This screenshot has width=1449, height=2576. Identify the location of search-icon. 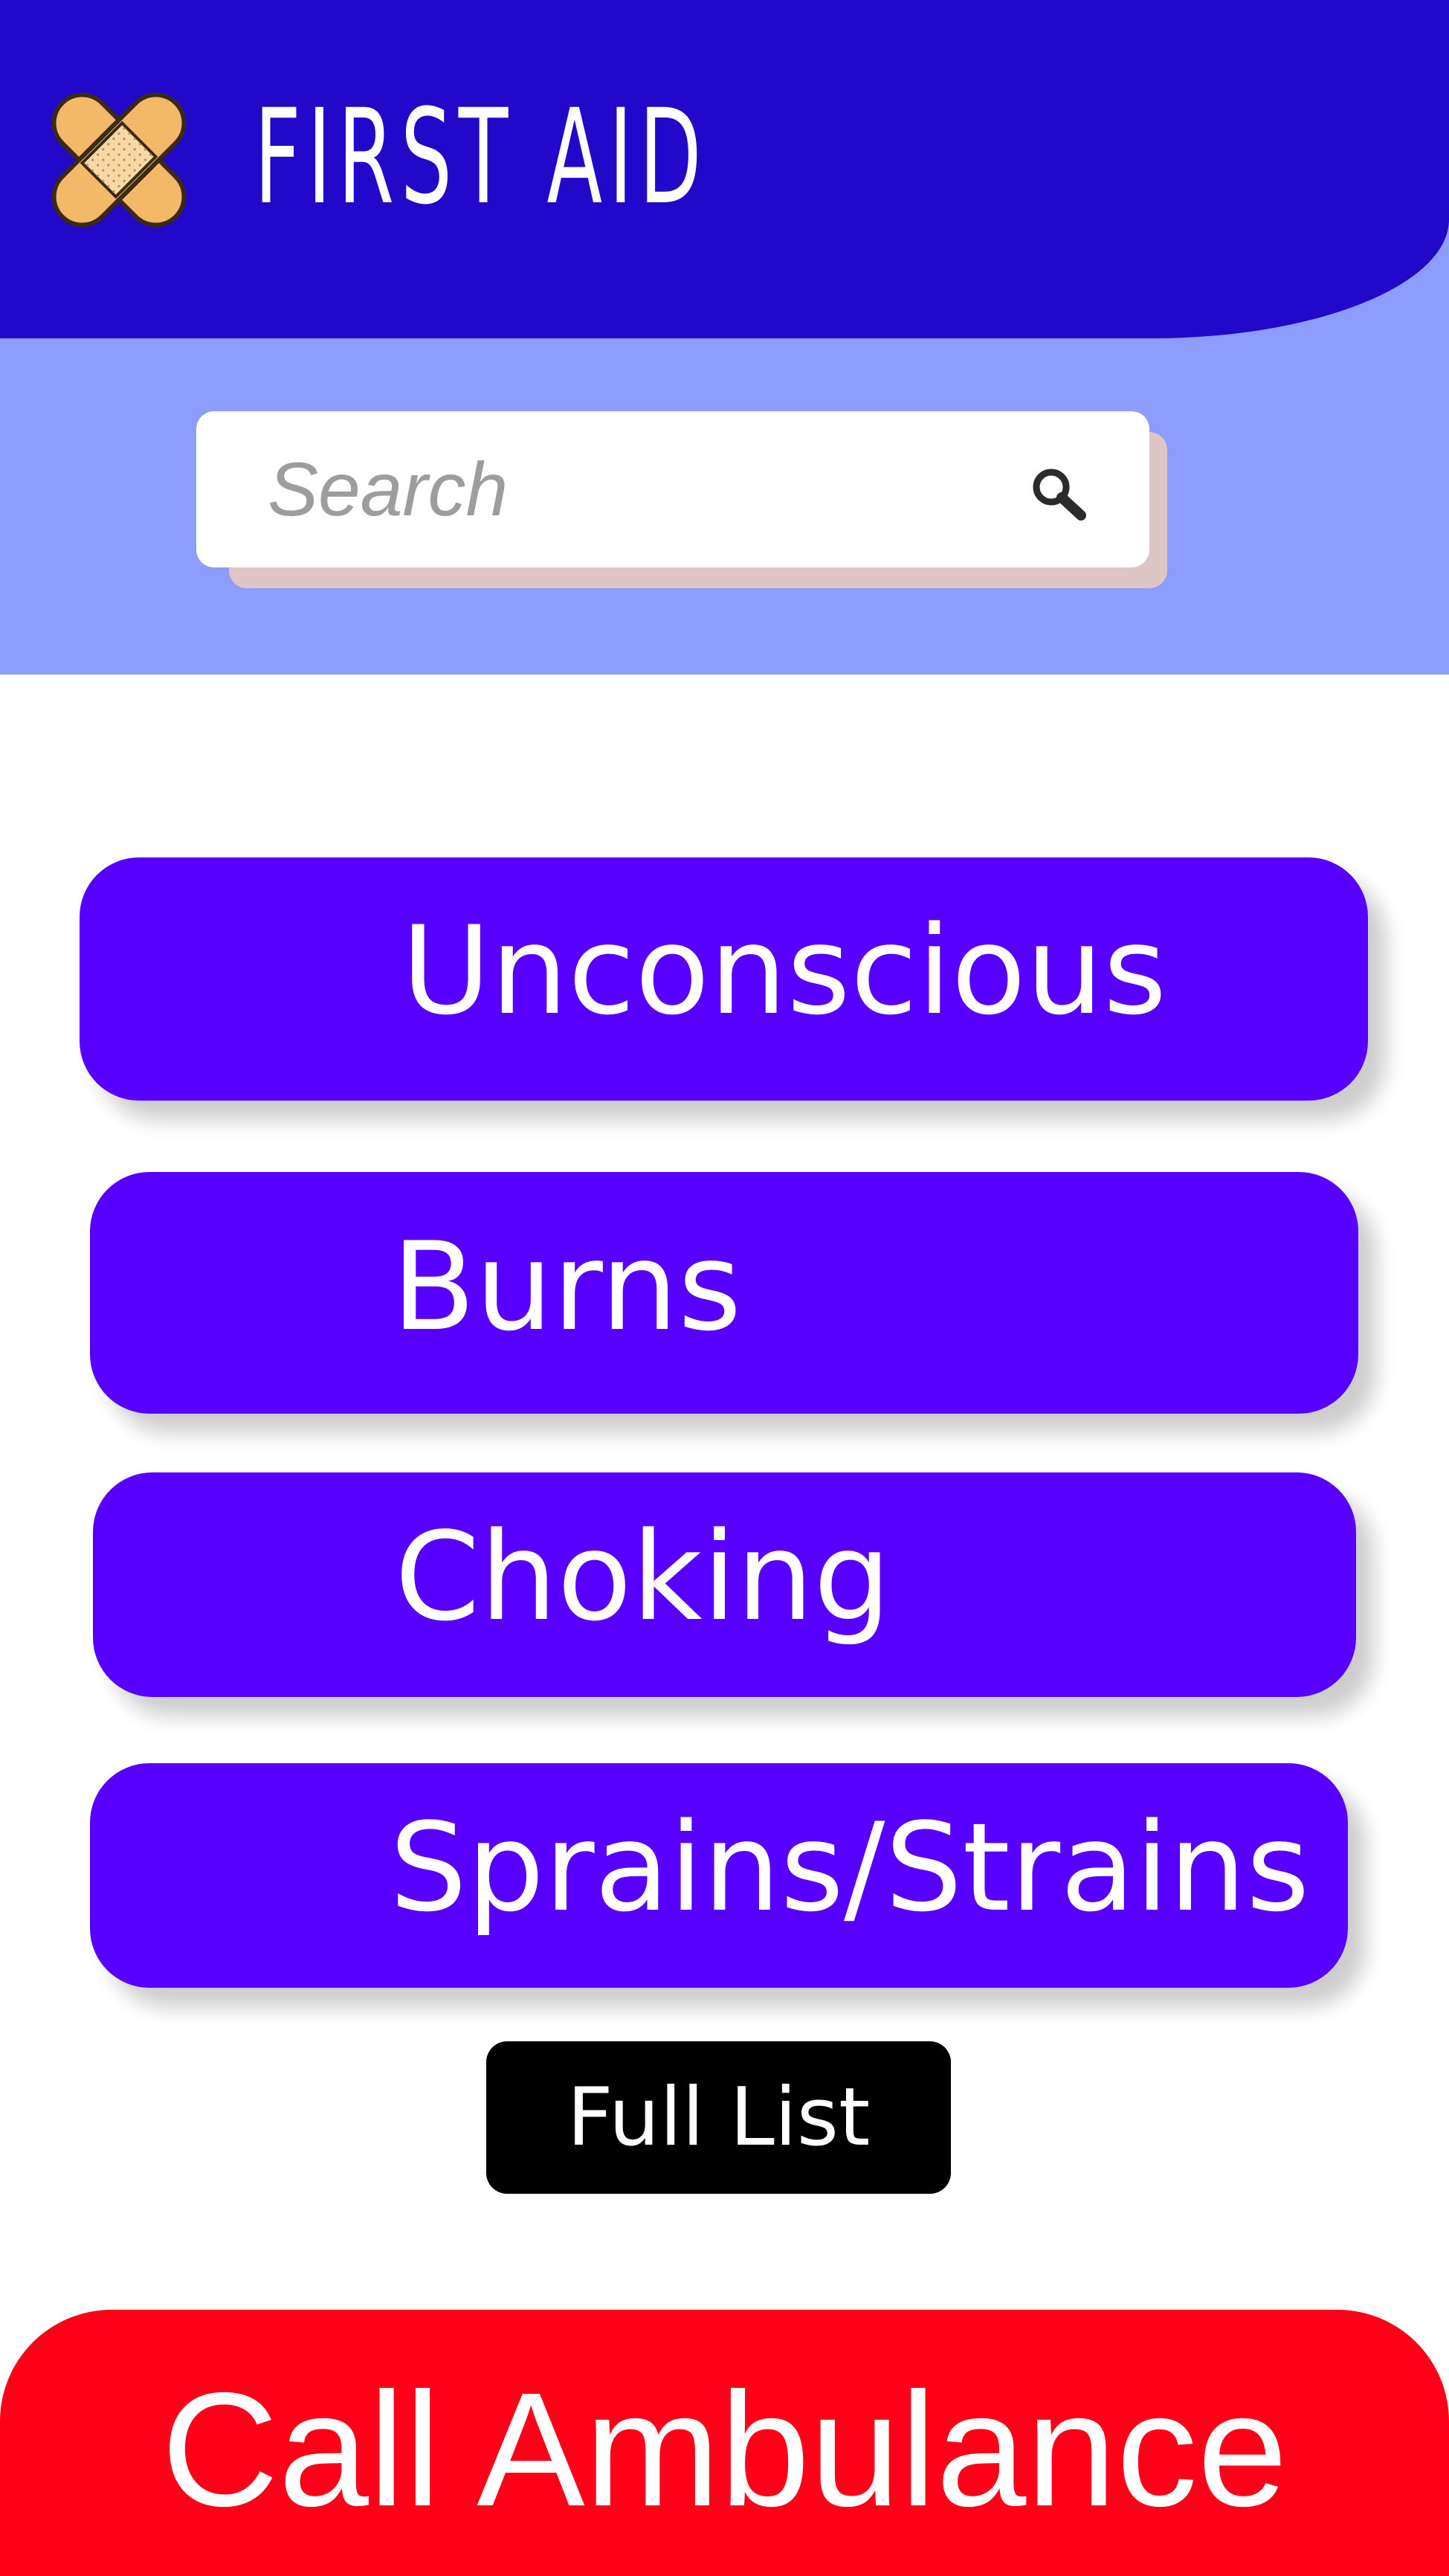
(1058, 494).